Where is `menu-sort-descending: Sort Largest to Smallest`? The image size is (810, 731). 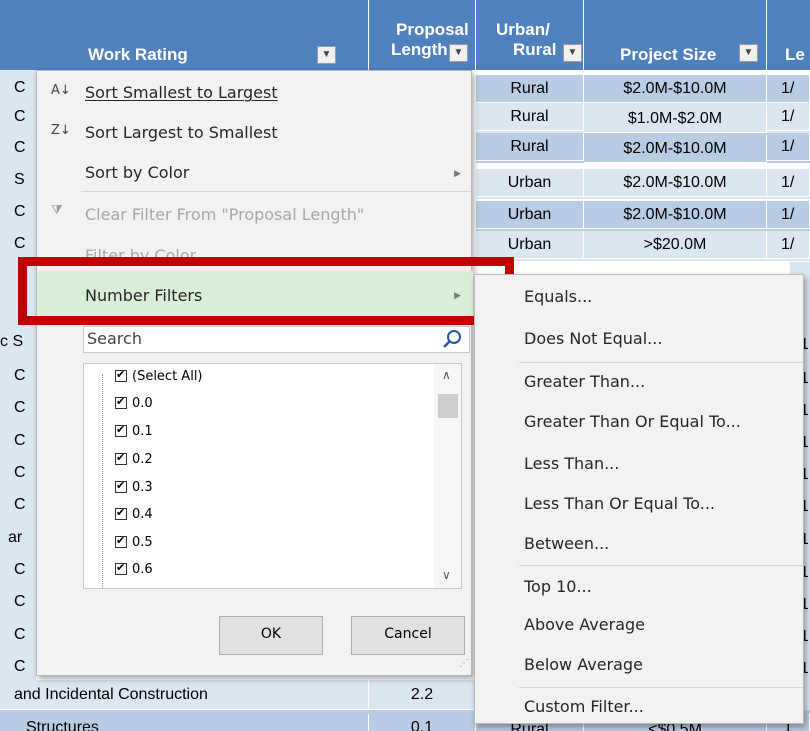 menu-sort-descending: Sort Largest to Smallest is located at coordinates (181, 132).